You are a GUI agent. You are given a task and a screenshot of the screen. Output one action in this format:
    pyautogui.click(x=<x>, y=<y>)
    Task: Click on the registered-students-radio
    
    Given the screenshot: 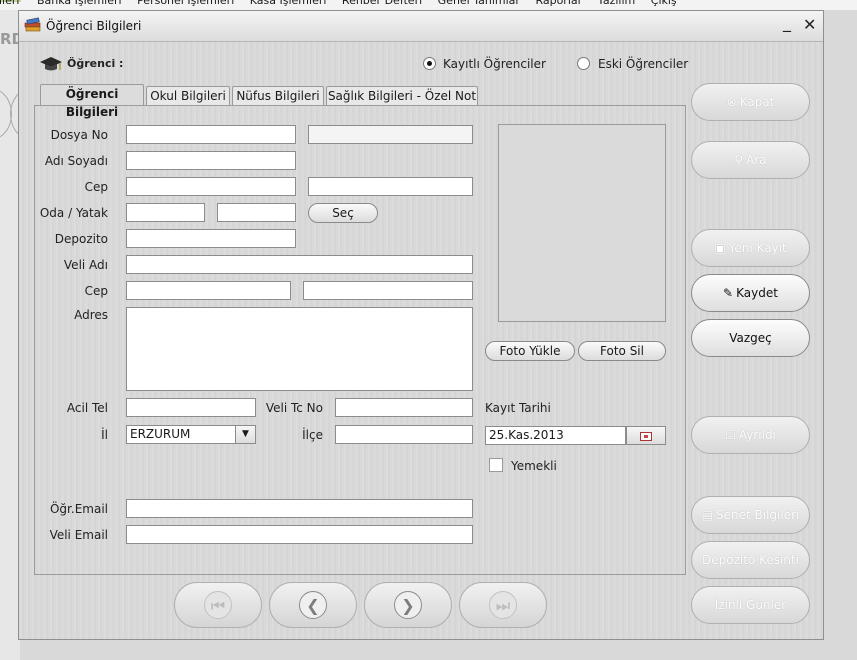 What is the action you would take?
    pyautogui.click(x=429, y=63)
    